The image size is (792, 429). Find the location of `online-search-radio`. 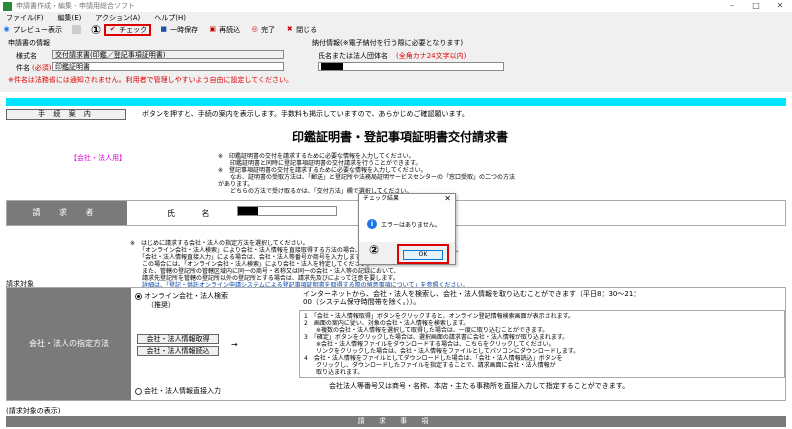

online-search-radio is located at coordinates (138, 296).